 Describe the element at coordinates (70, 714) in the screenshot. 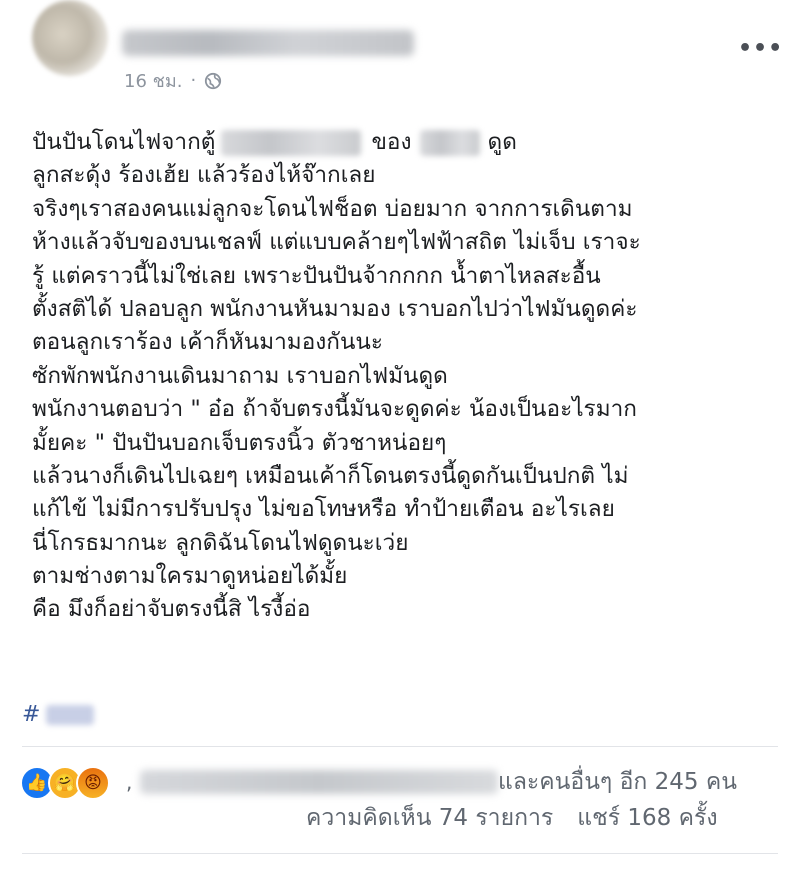

I see `redacted-hashtag` at that location.